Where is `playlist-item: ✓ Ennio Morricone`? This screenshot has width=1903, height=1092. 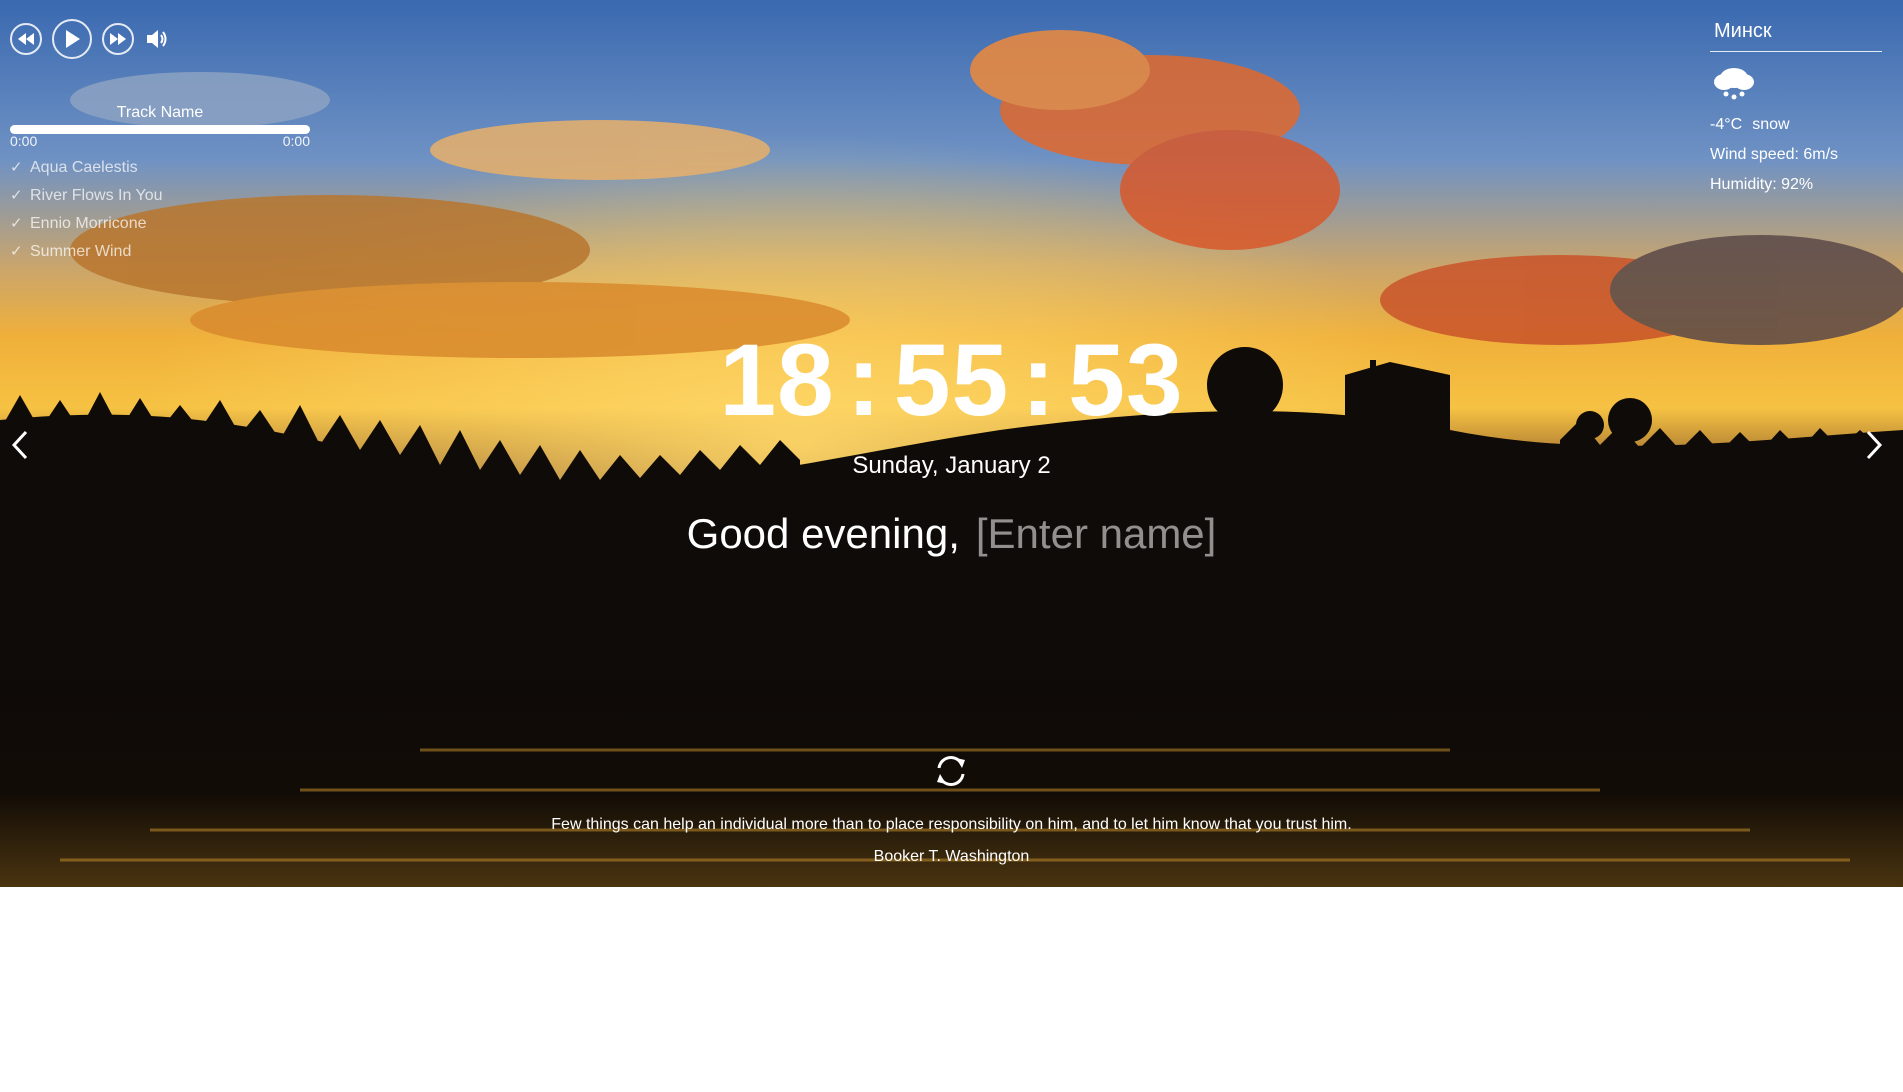
playlist-item: ✓ Ennio Morricone is located at coordinates (160, 224).